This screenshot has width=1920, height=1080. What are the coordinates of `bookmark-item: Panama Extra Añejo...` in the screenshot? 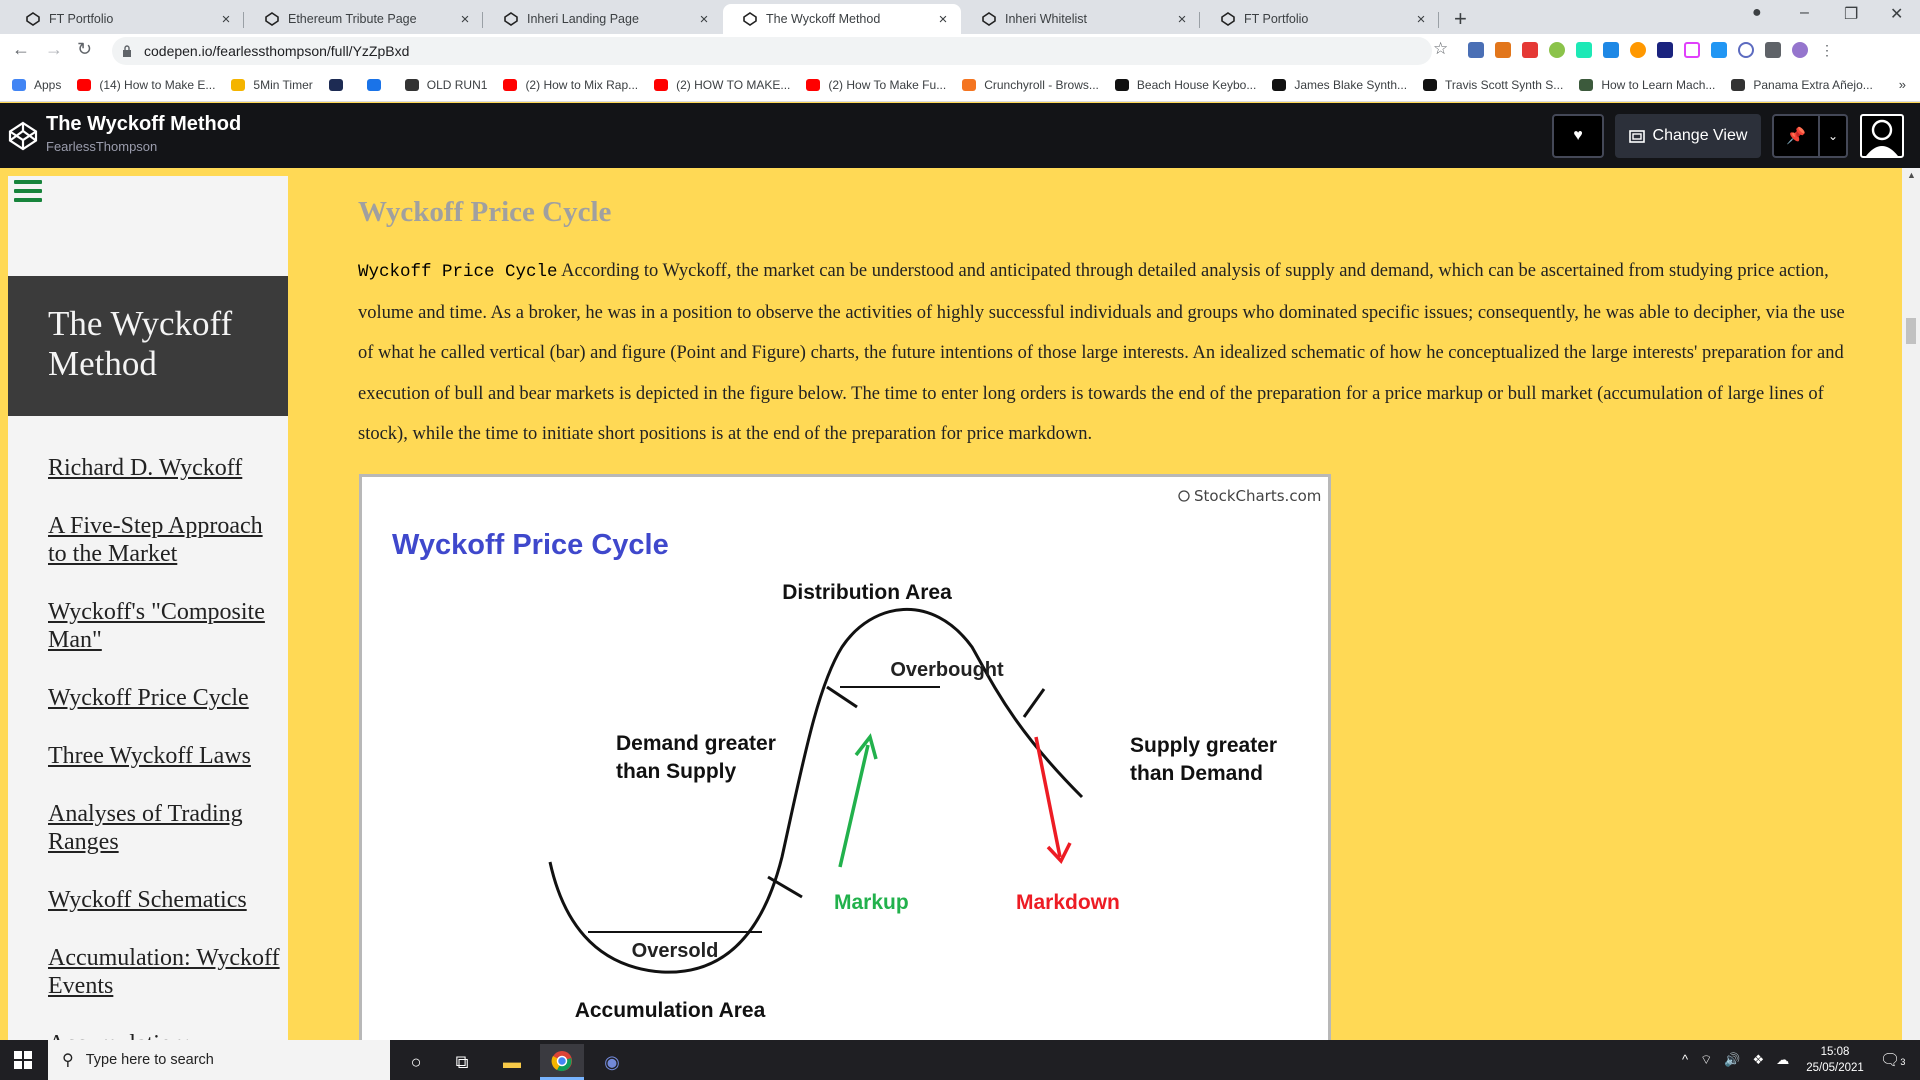 It's located at (1802, 85).